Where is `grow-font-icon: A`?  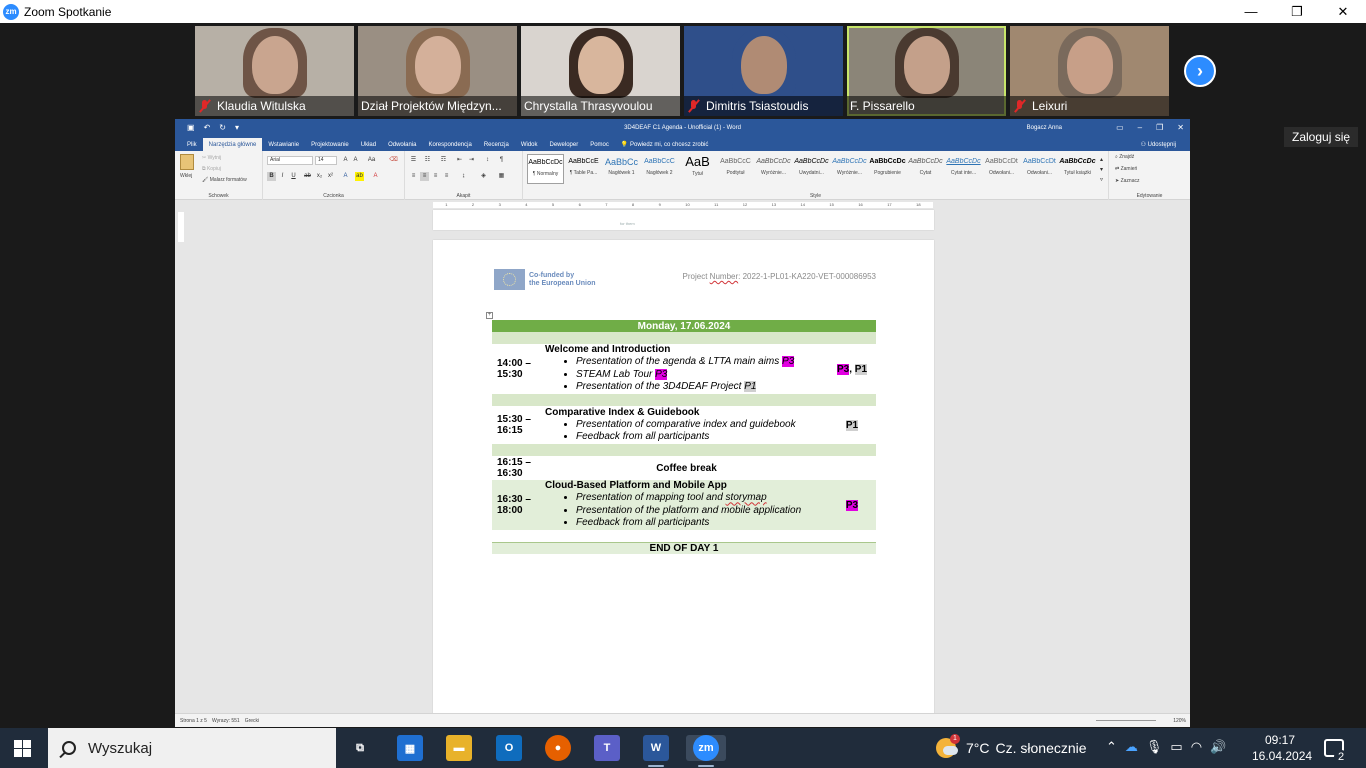
grow-font-icon: A is located at coordinates (345, 160).